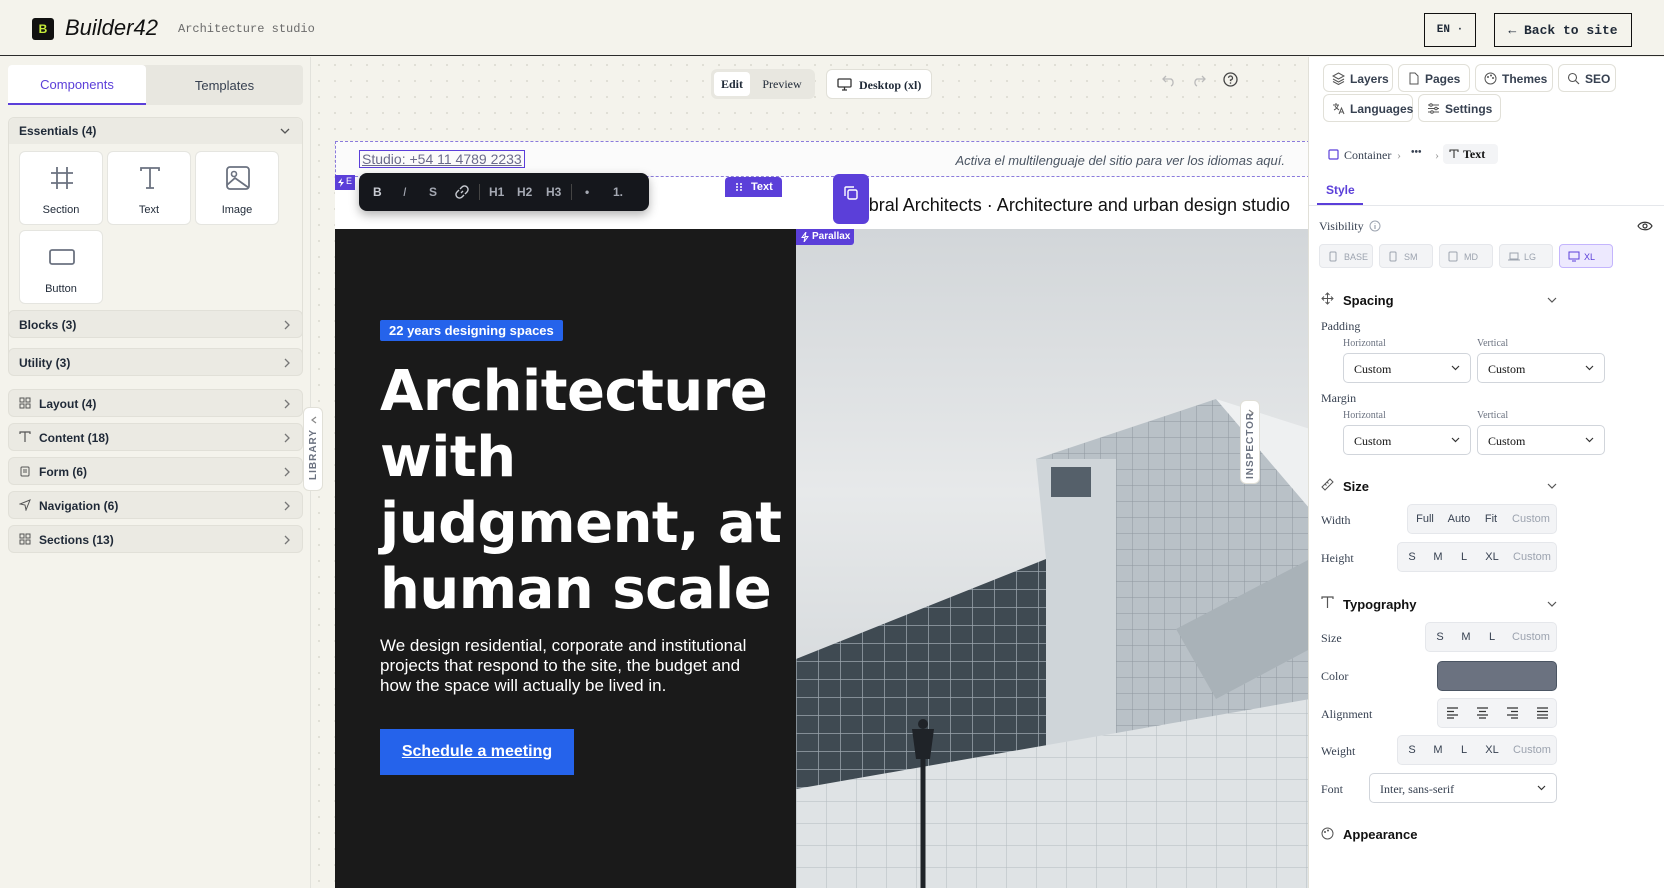  Describe the element at coordinates (1512, 713) in the screenshot. I see `align-right-icon` at that location.